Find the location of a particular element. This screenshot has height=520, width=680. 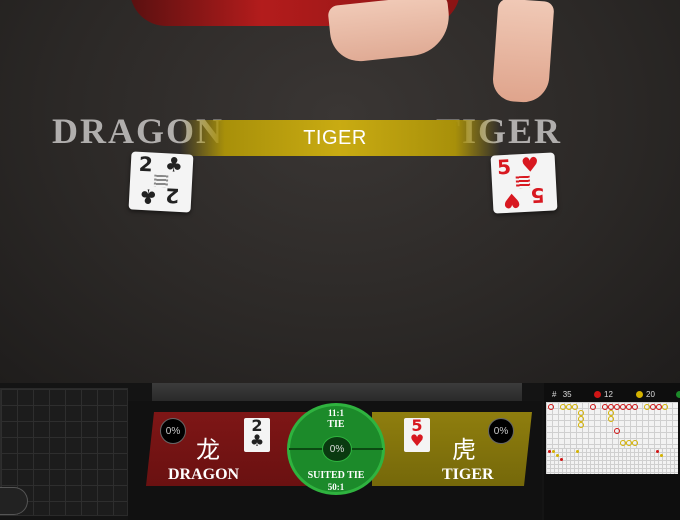

dragon-mini-card: 2 ♣ is located at coordinates (257, 435).